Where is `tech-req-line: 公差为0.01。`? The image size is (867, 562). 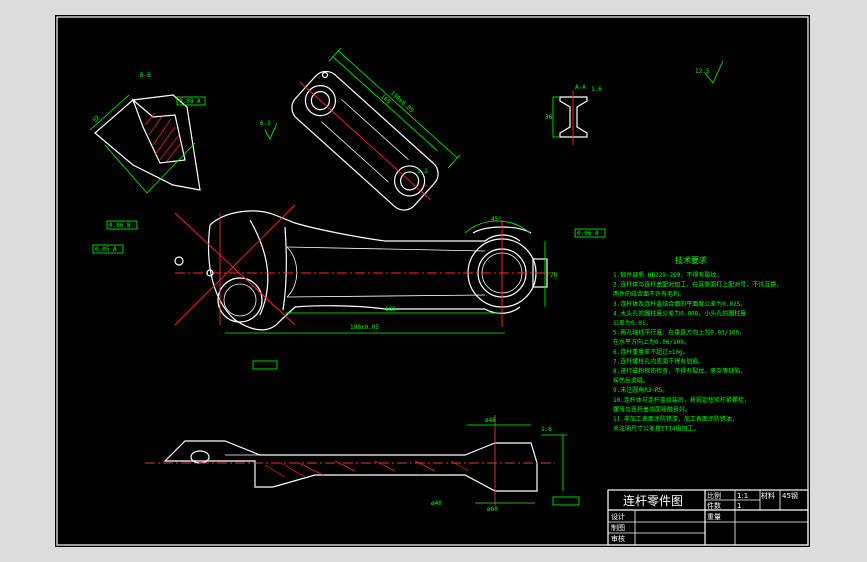
tech-req-line: 公差为0.01。 is located at coordinates (632, 323).